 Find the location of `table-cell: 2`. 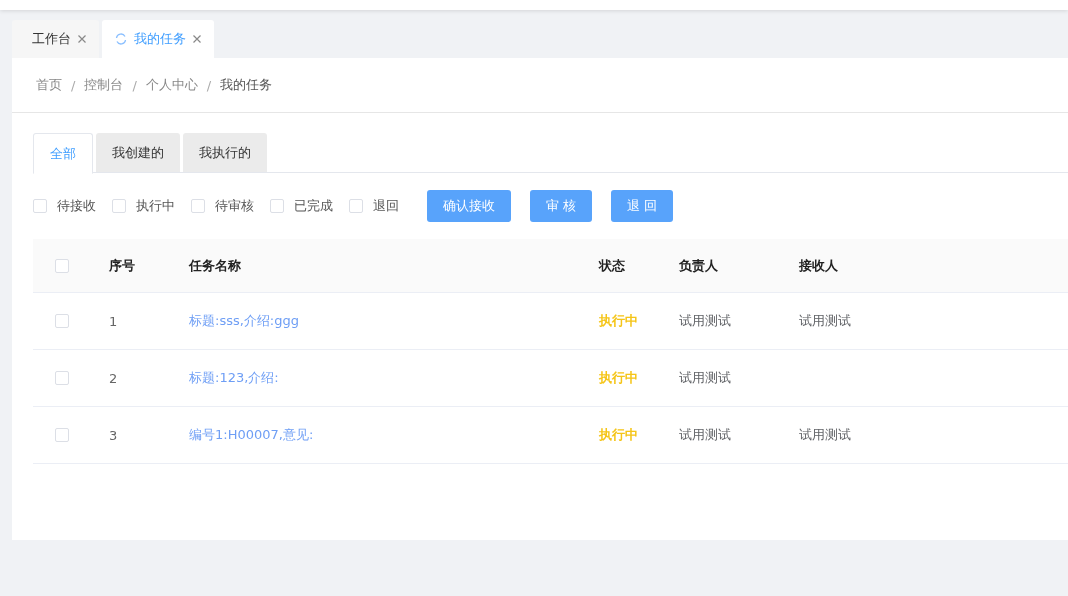

table-cell: 2 is located at coordinates (113, 378).